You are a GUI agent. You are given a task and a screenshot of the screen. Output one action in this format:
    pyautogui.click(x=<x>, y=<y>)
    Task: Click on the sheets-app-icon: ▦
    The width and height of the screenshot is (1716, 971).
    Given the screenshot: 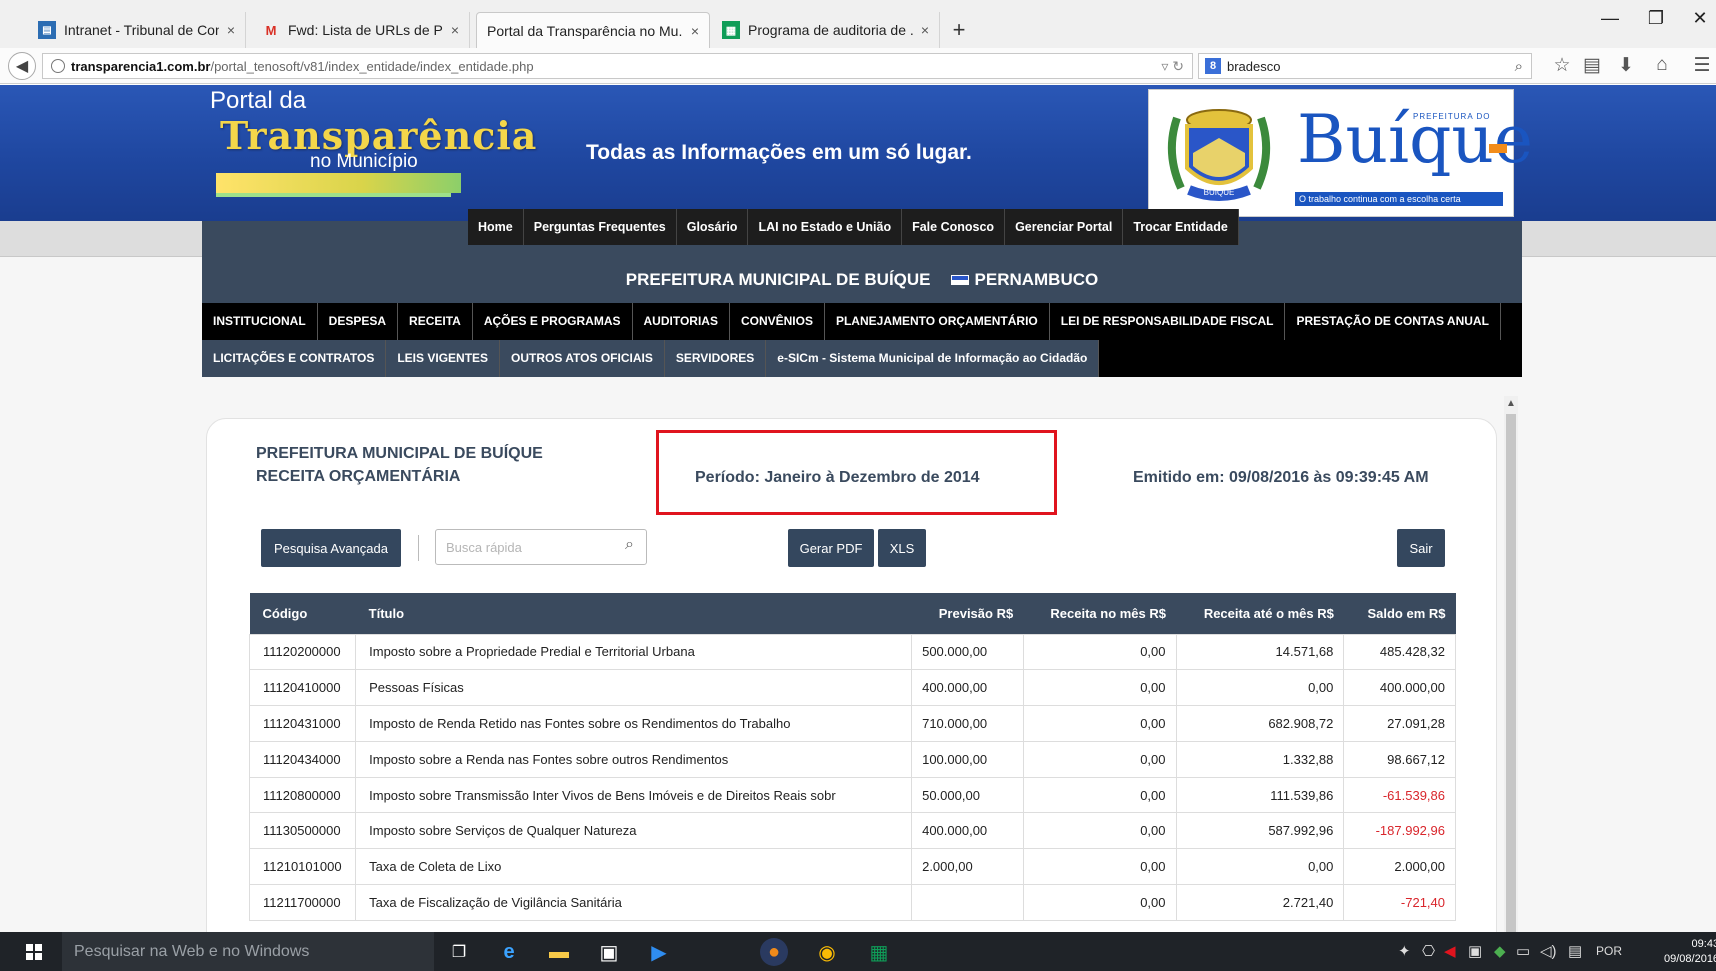 What is the action you would take?
    pyautogui.click(x=879, y=952)
    